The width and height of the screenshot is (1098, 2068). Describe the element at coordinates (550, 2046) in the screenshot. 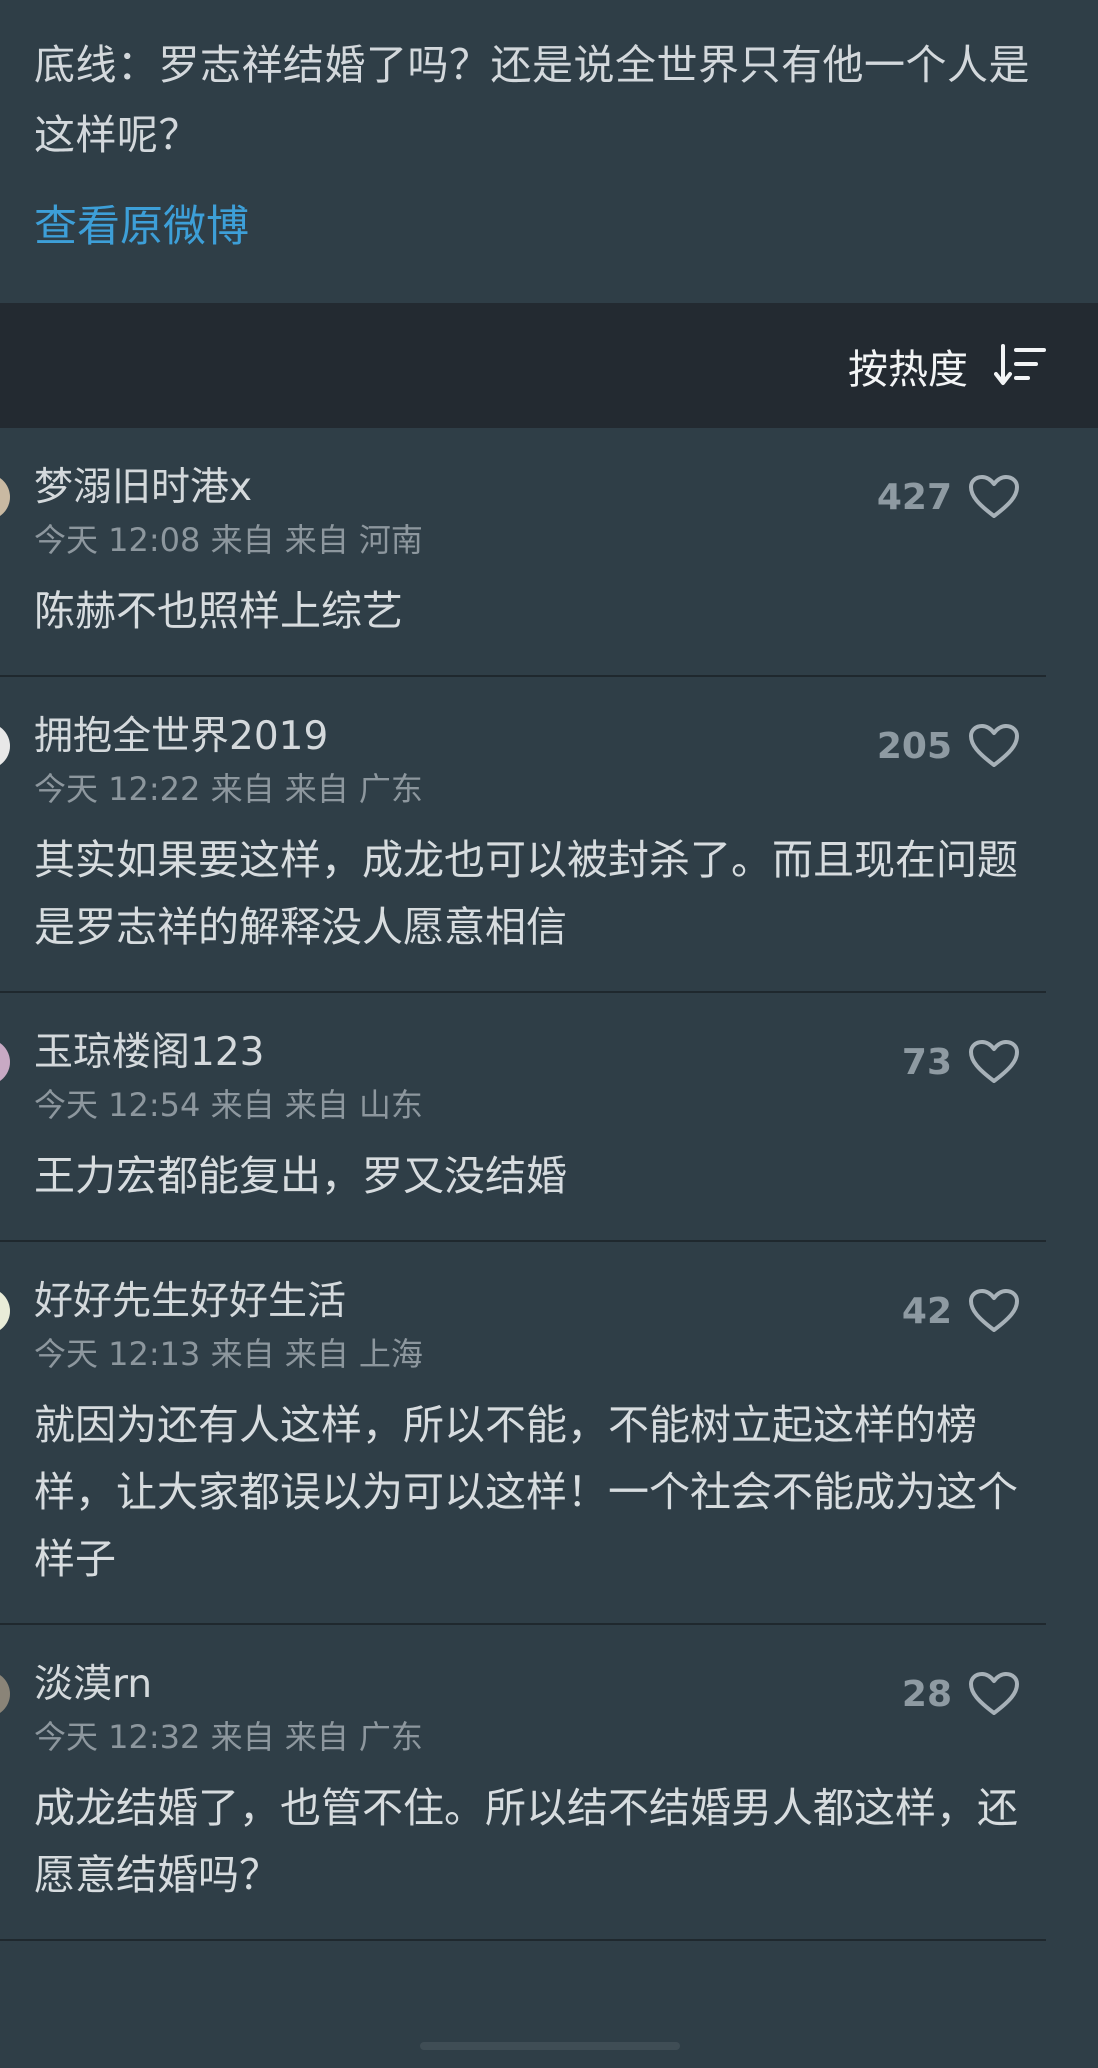

I see `scroll-indicator` at that location.